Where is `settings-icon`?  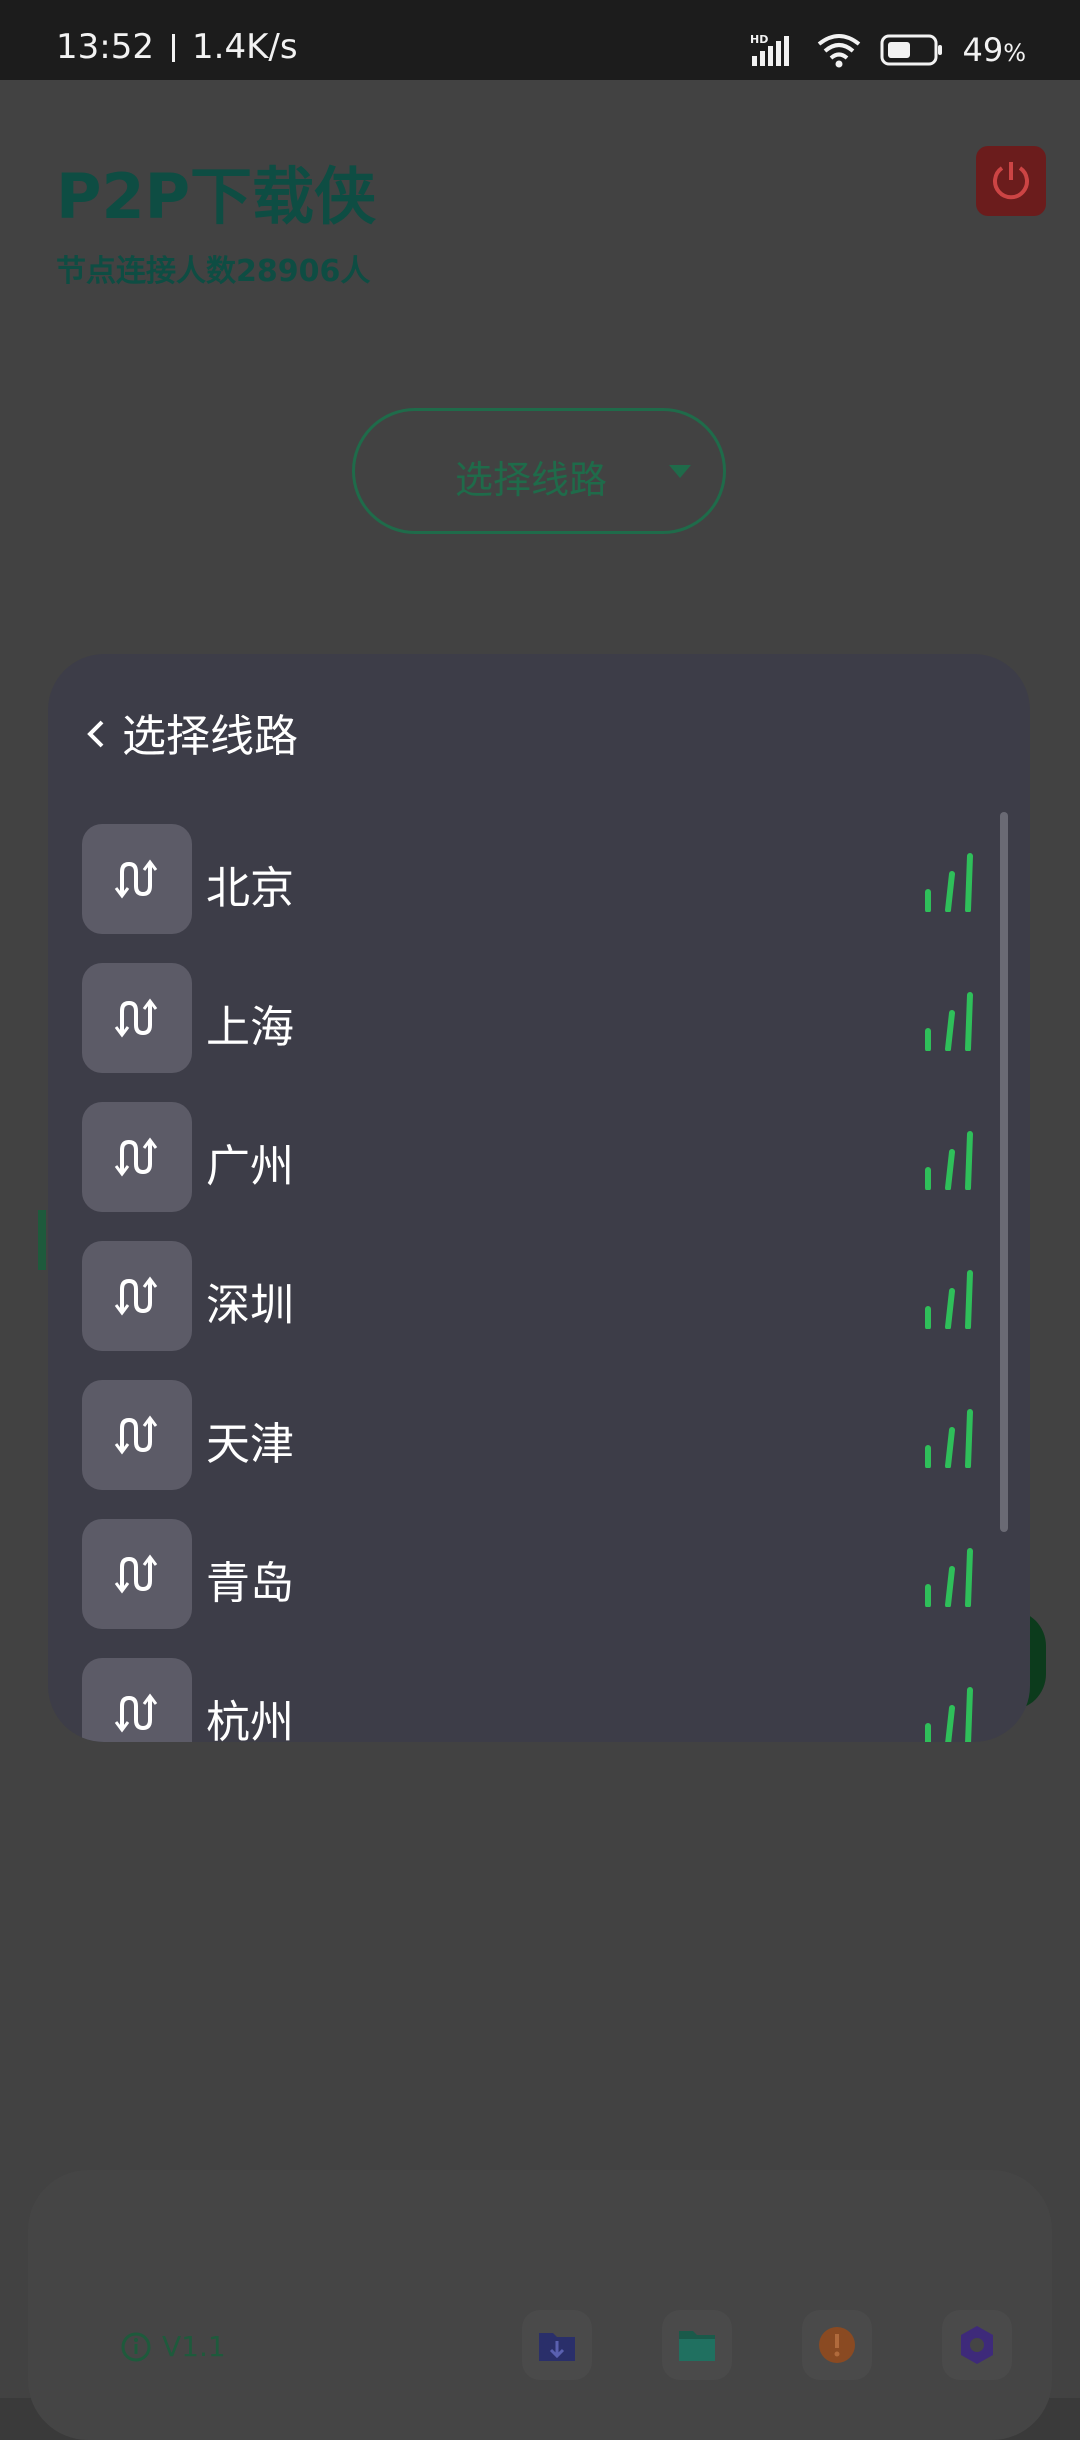
settings-icon is located at coordinates (977, 2345).